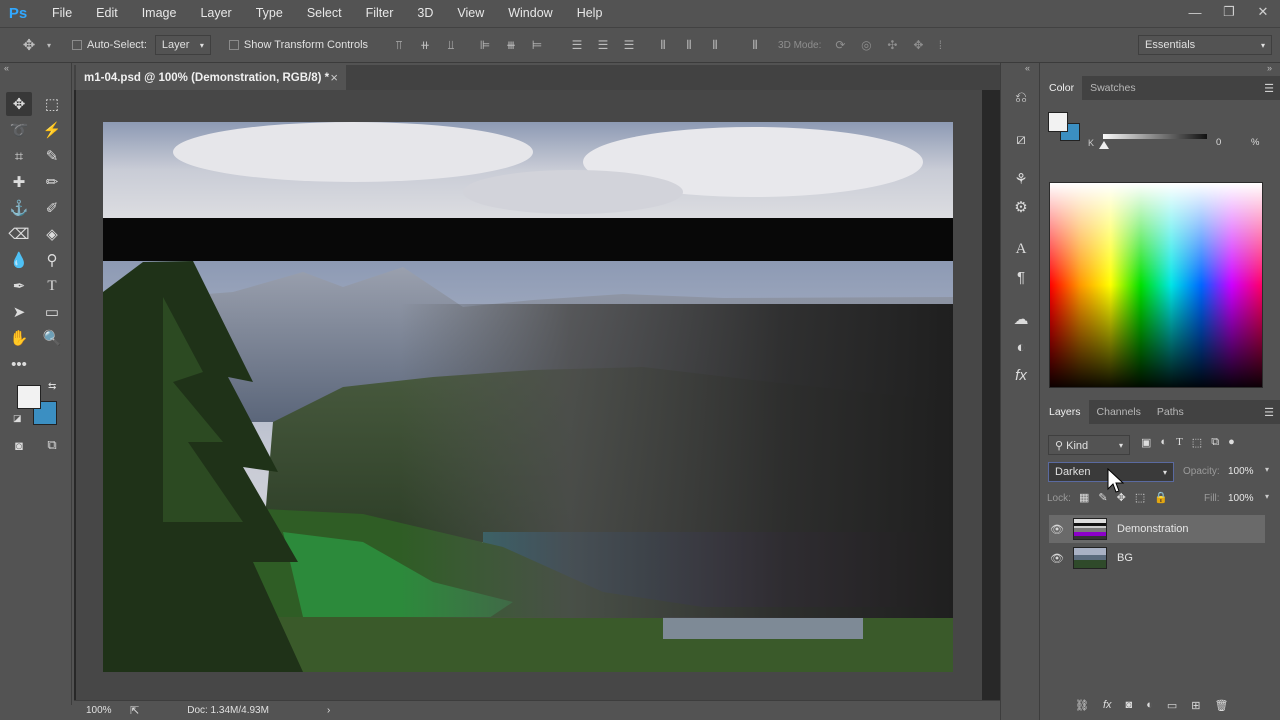  Describe the element at coordinates (715, 45) in the screenshot. I see `distribute-right-icon: ⦀` at that location.